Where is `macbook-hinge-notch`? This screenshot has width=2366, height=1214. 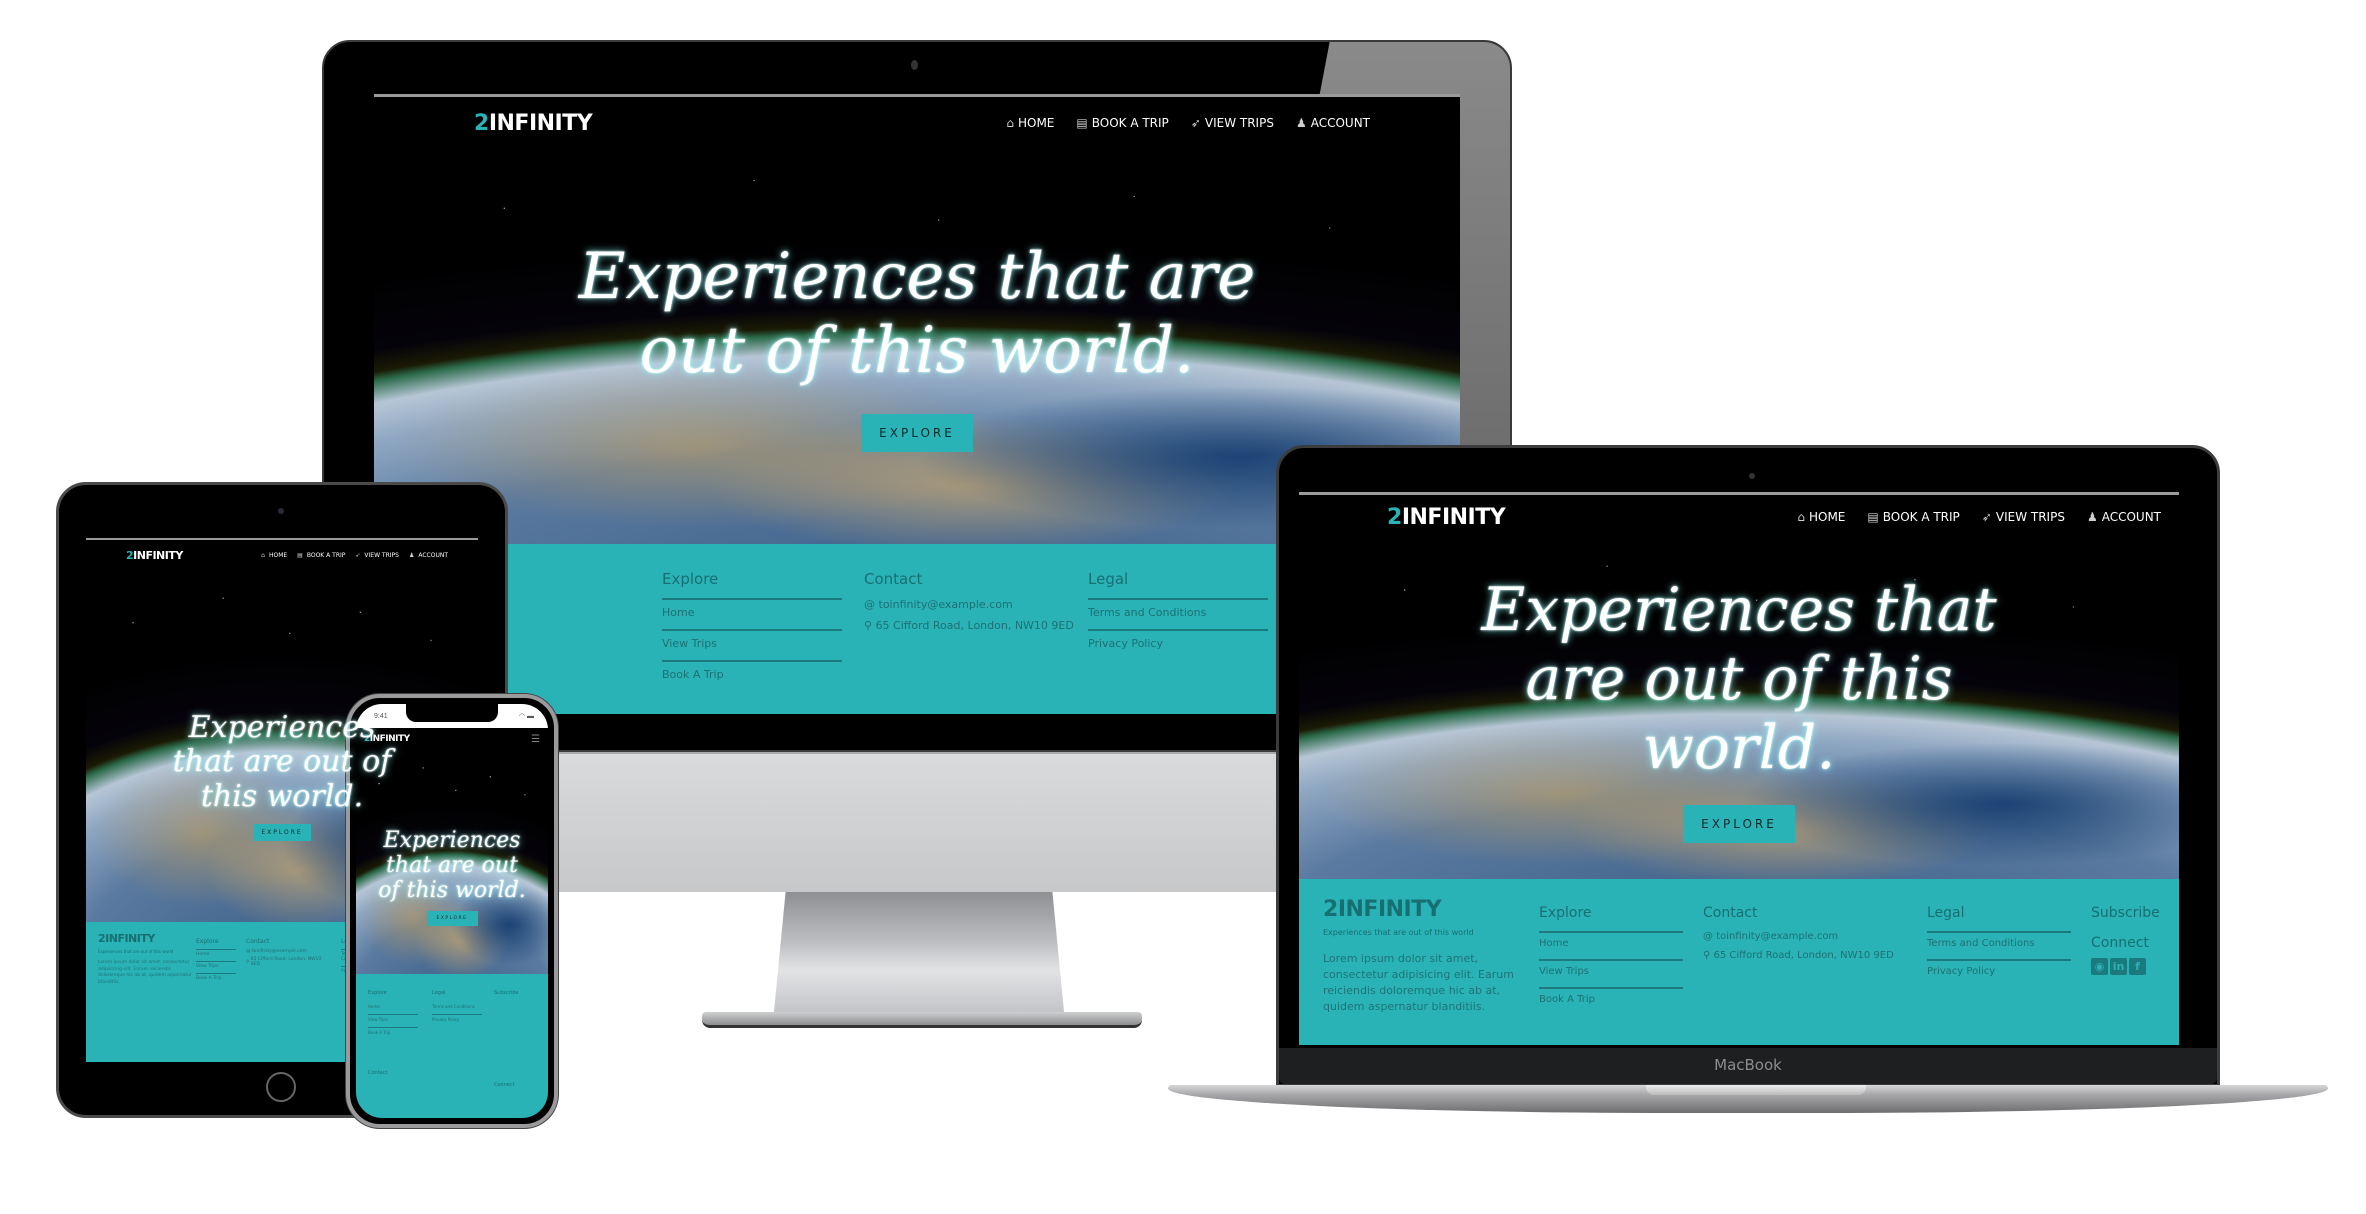 macbook-hinge-notch is located at coordinates (1756, 1090).